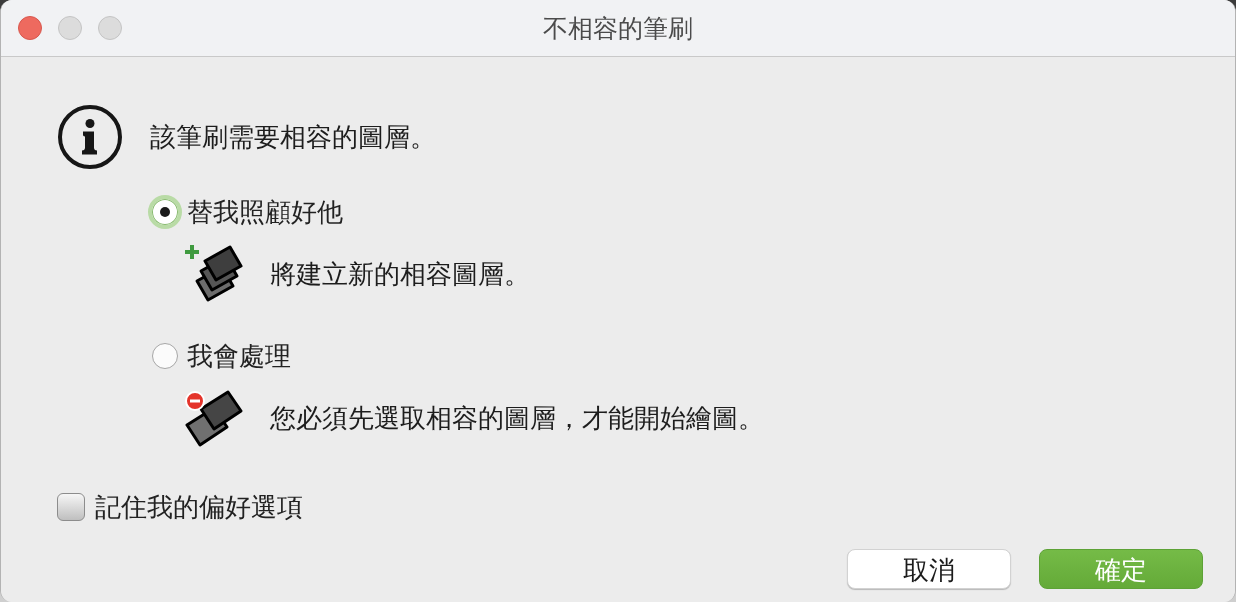 Image resolution: width=1236 pixels, height=602 pixels. I want to click on option-description: 將建立新的相容圖層。, so click(400, 274).